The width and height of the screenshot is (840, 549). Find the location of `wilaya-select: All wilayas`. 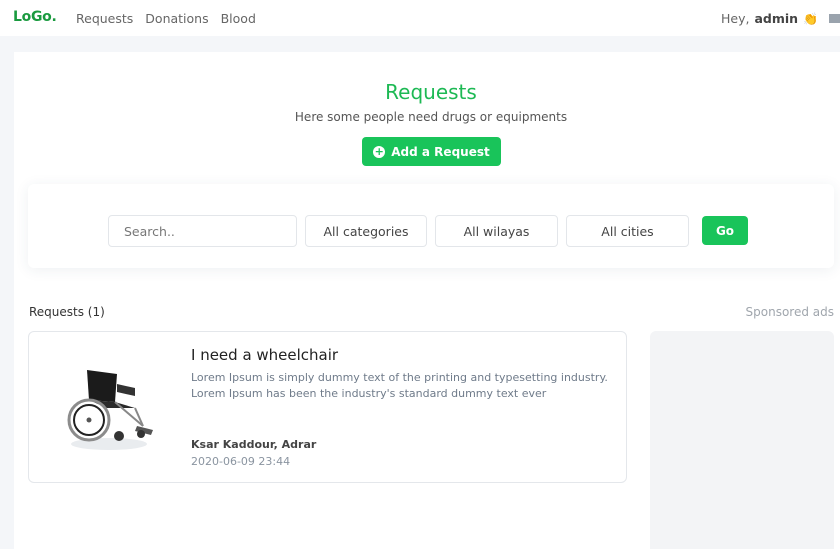

wilaya-select: All wilayas is located at coordinates (496, 231).